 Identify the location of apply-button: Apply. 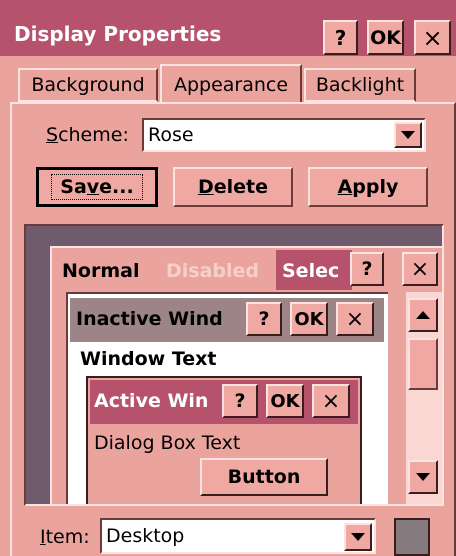
(368, 187).